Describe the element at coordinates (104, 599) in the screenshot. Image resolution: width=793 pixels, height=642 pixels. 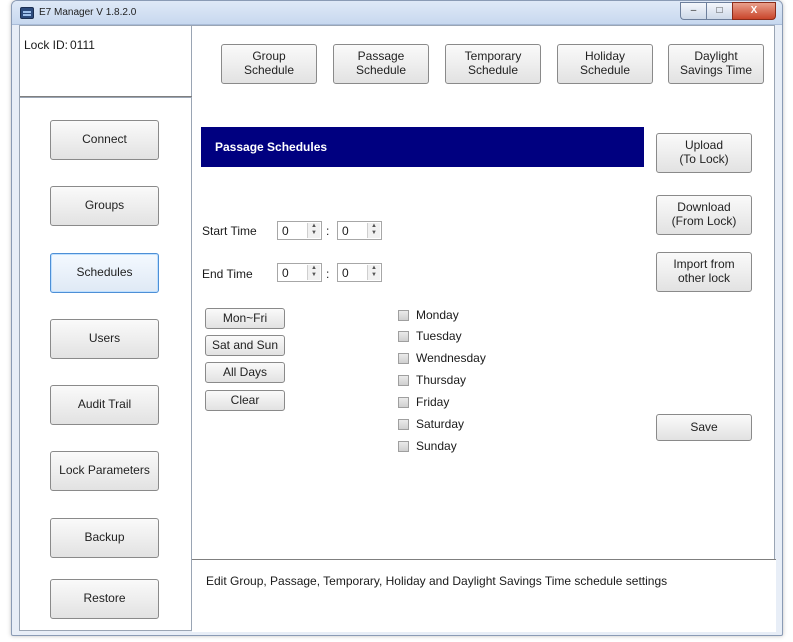
I see `sidebar-item-restore: Restore` at that location.